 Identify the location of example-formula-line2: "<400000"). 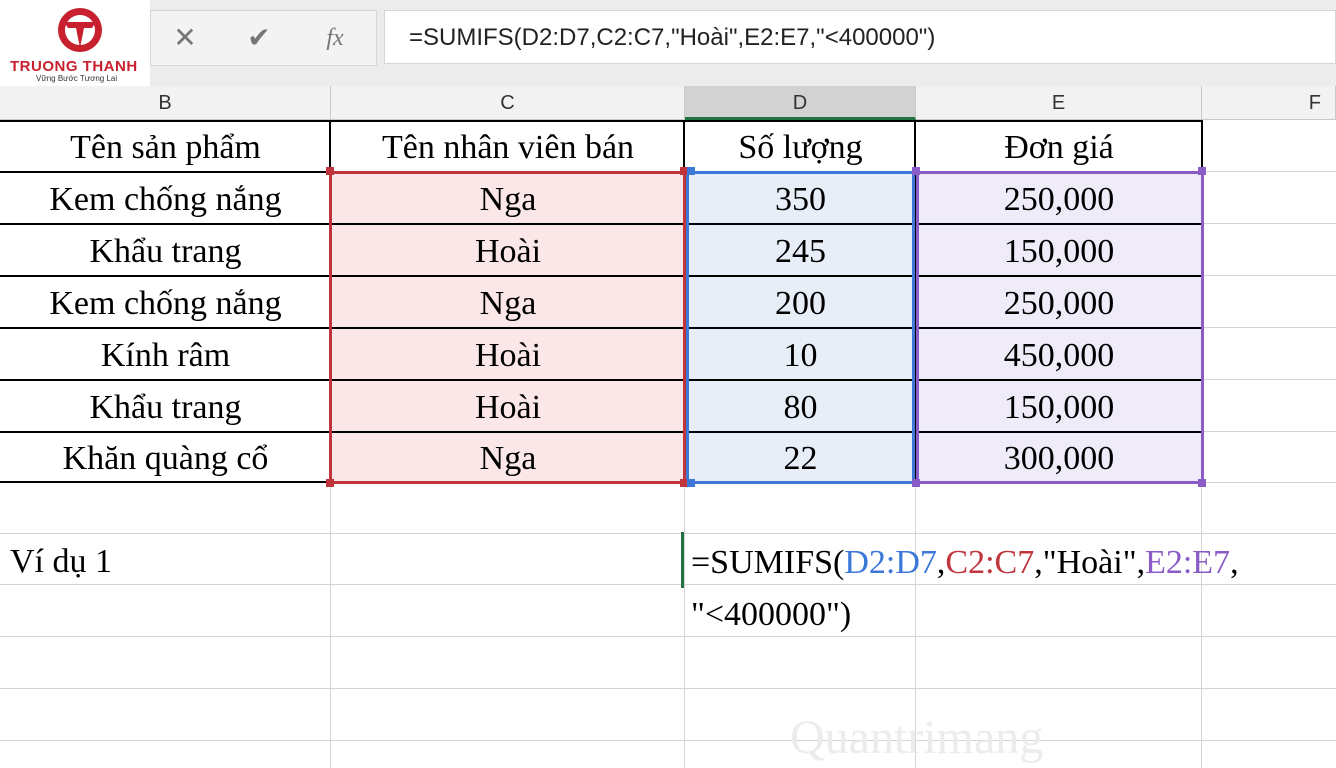
(771, 615).